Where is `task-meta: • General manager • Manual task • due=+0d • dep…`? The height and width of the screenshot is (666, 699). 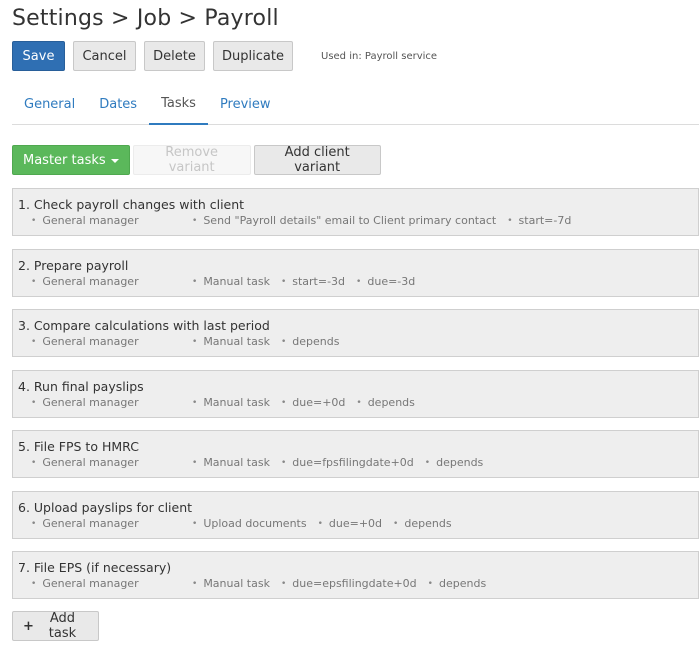
task-meta: • General manager • Manual task • due=+0d • dep… is located at coordinates (358, 403).